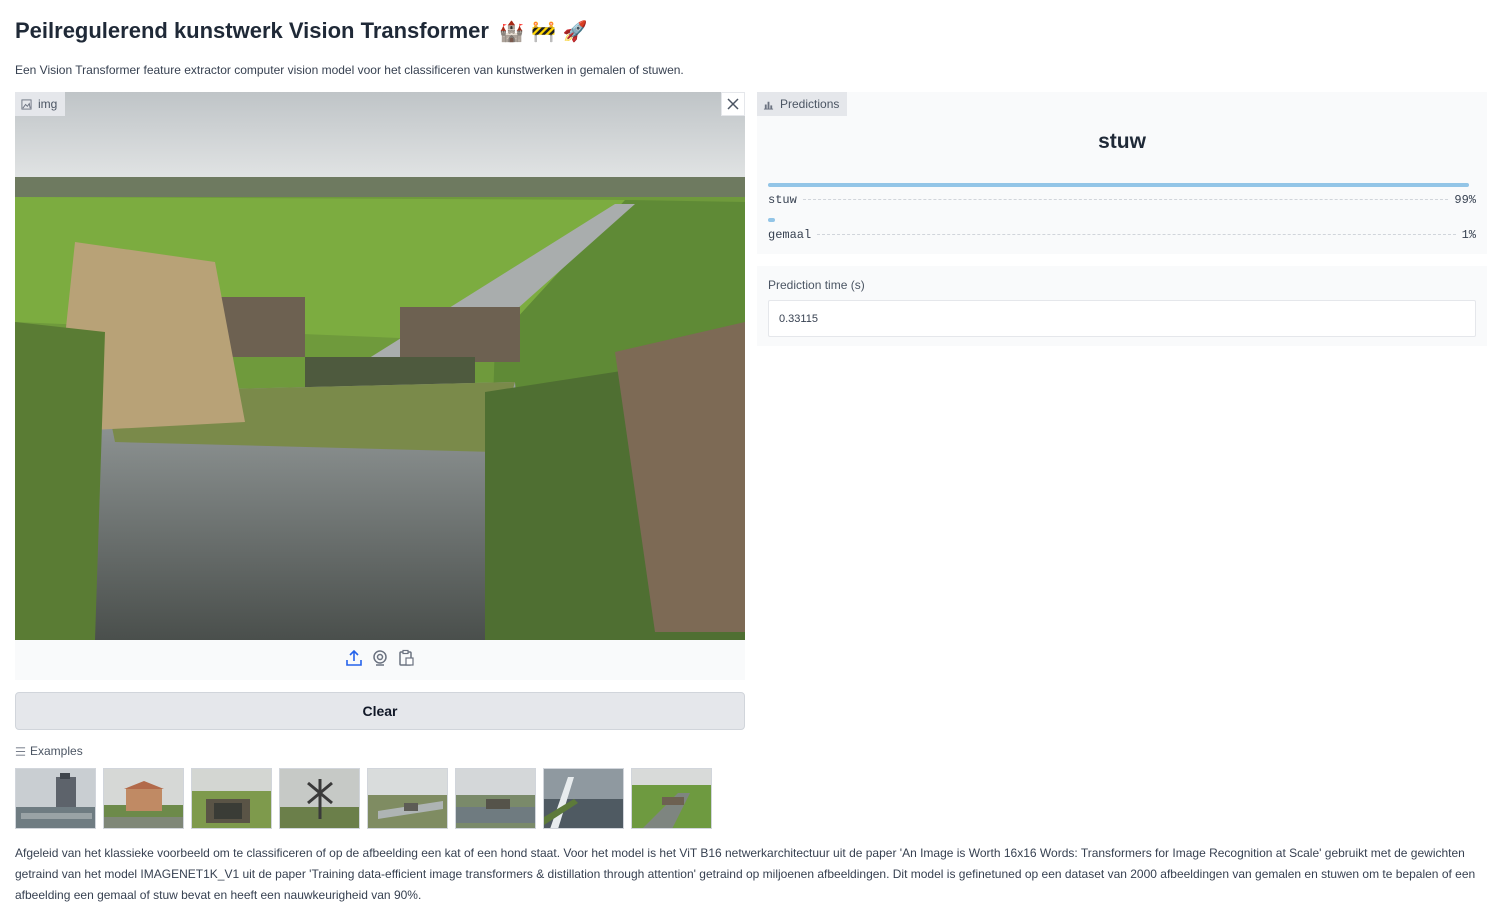  I want to click on webcam-icon, so click(380, 657).